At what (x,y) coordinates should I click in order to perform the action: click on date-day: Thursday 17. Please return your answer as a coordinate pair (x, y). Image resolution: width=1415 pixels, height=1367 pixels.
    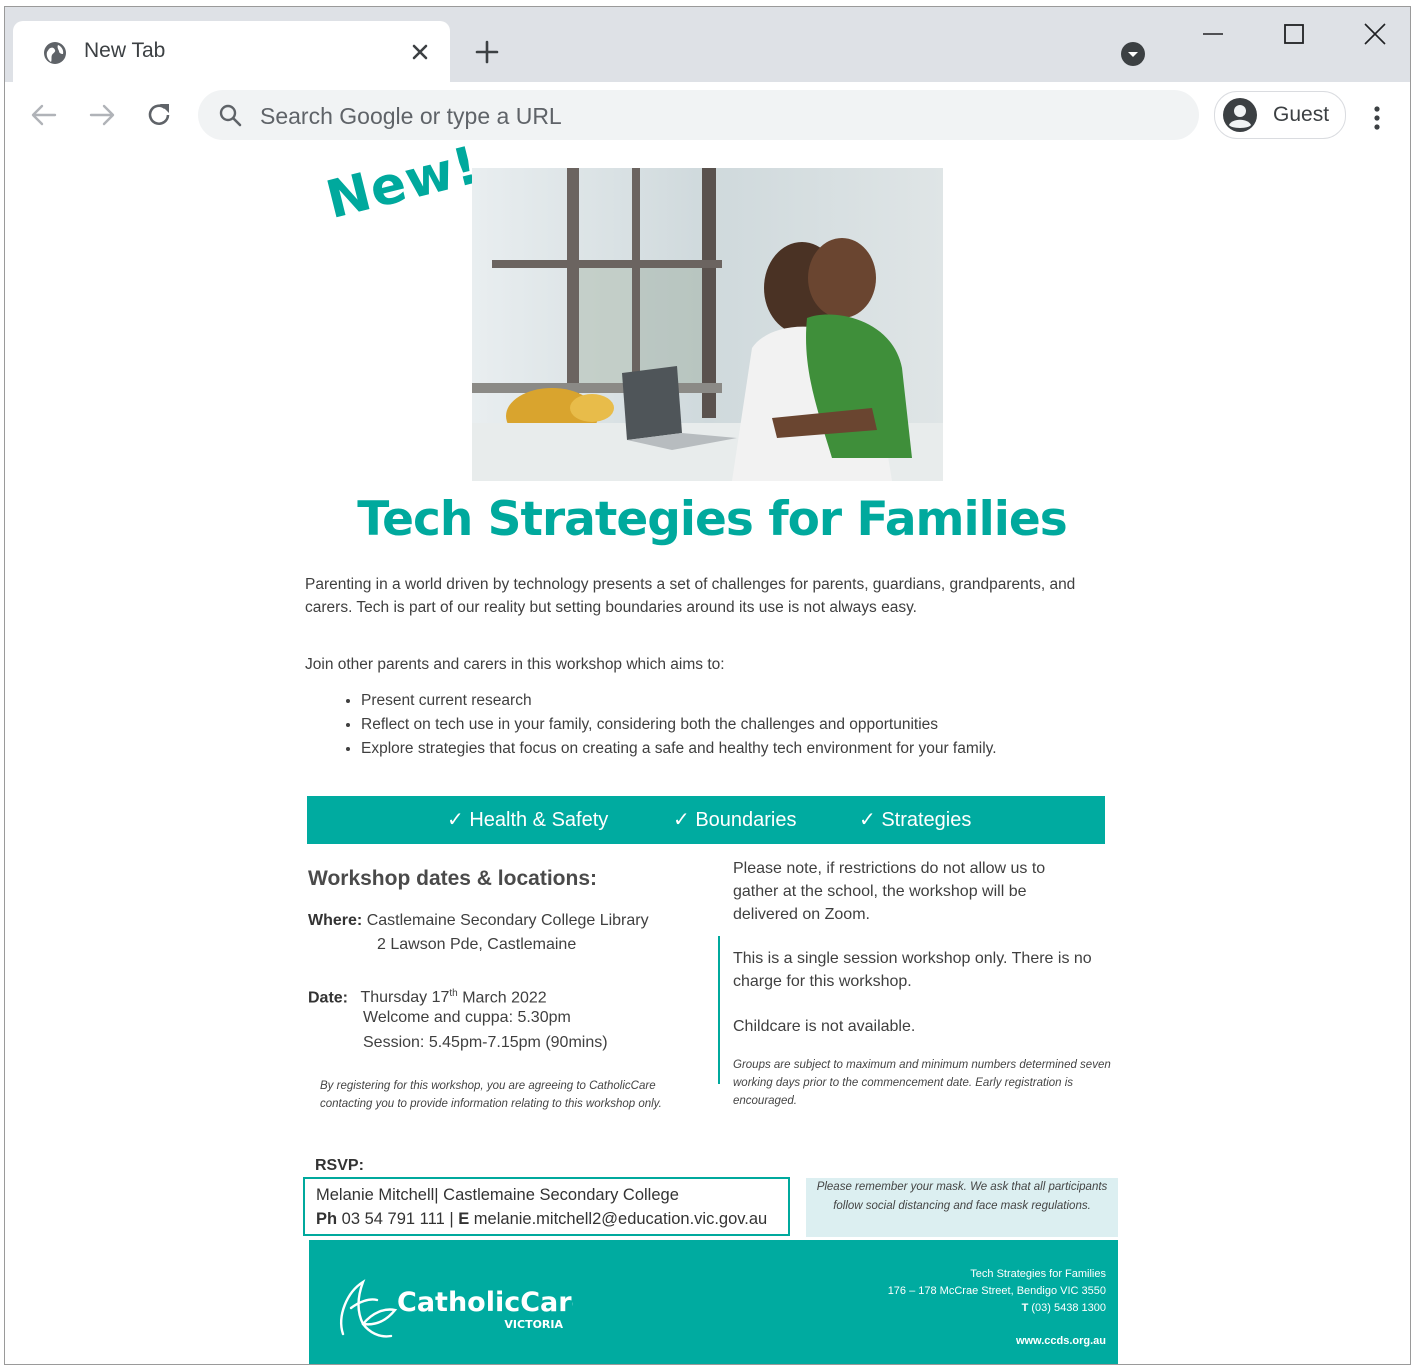
    Looking at the image, I should click on (405, 998).